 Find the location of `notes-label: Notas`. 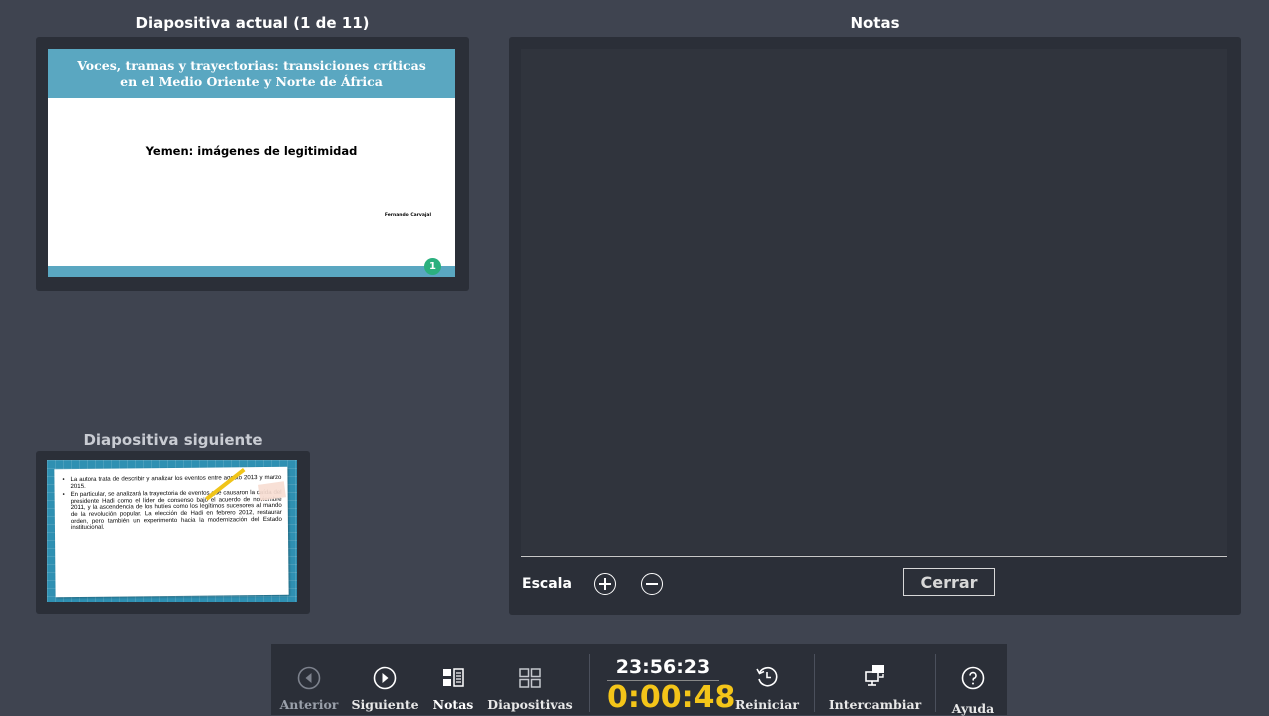

notes-label: Notas is located at coordinates (453, 704).